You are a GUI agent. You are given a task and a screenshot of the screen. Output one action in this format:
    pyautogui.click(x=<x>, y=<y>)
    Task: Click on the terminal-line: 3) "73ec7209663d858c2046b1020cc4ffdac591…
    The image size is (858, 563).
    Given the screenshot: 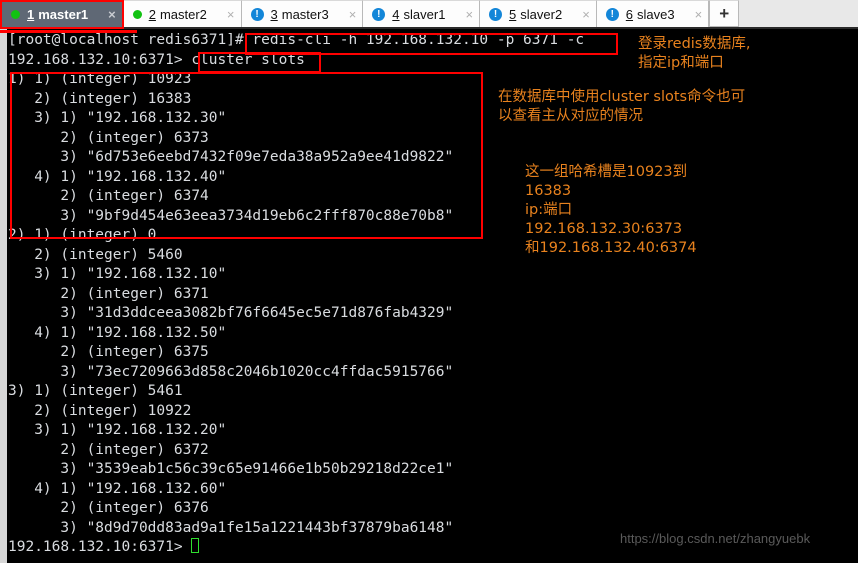 What is the action you would take?
    pyautogui.click(x=231, y=371)
    